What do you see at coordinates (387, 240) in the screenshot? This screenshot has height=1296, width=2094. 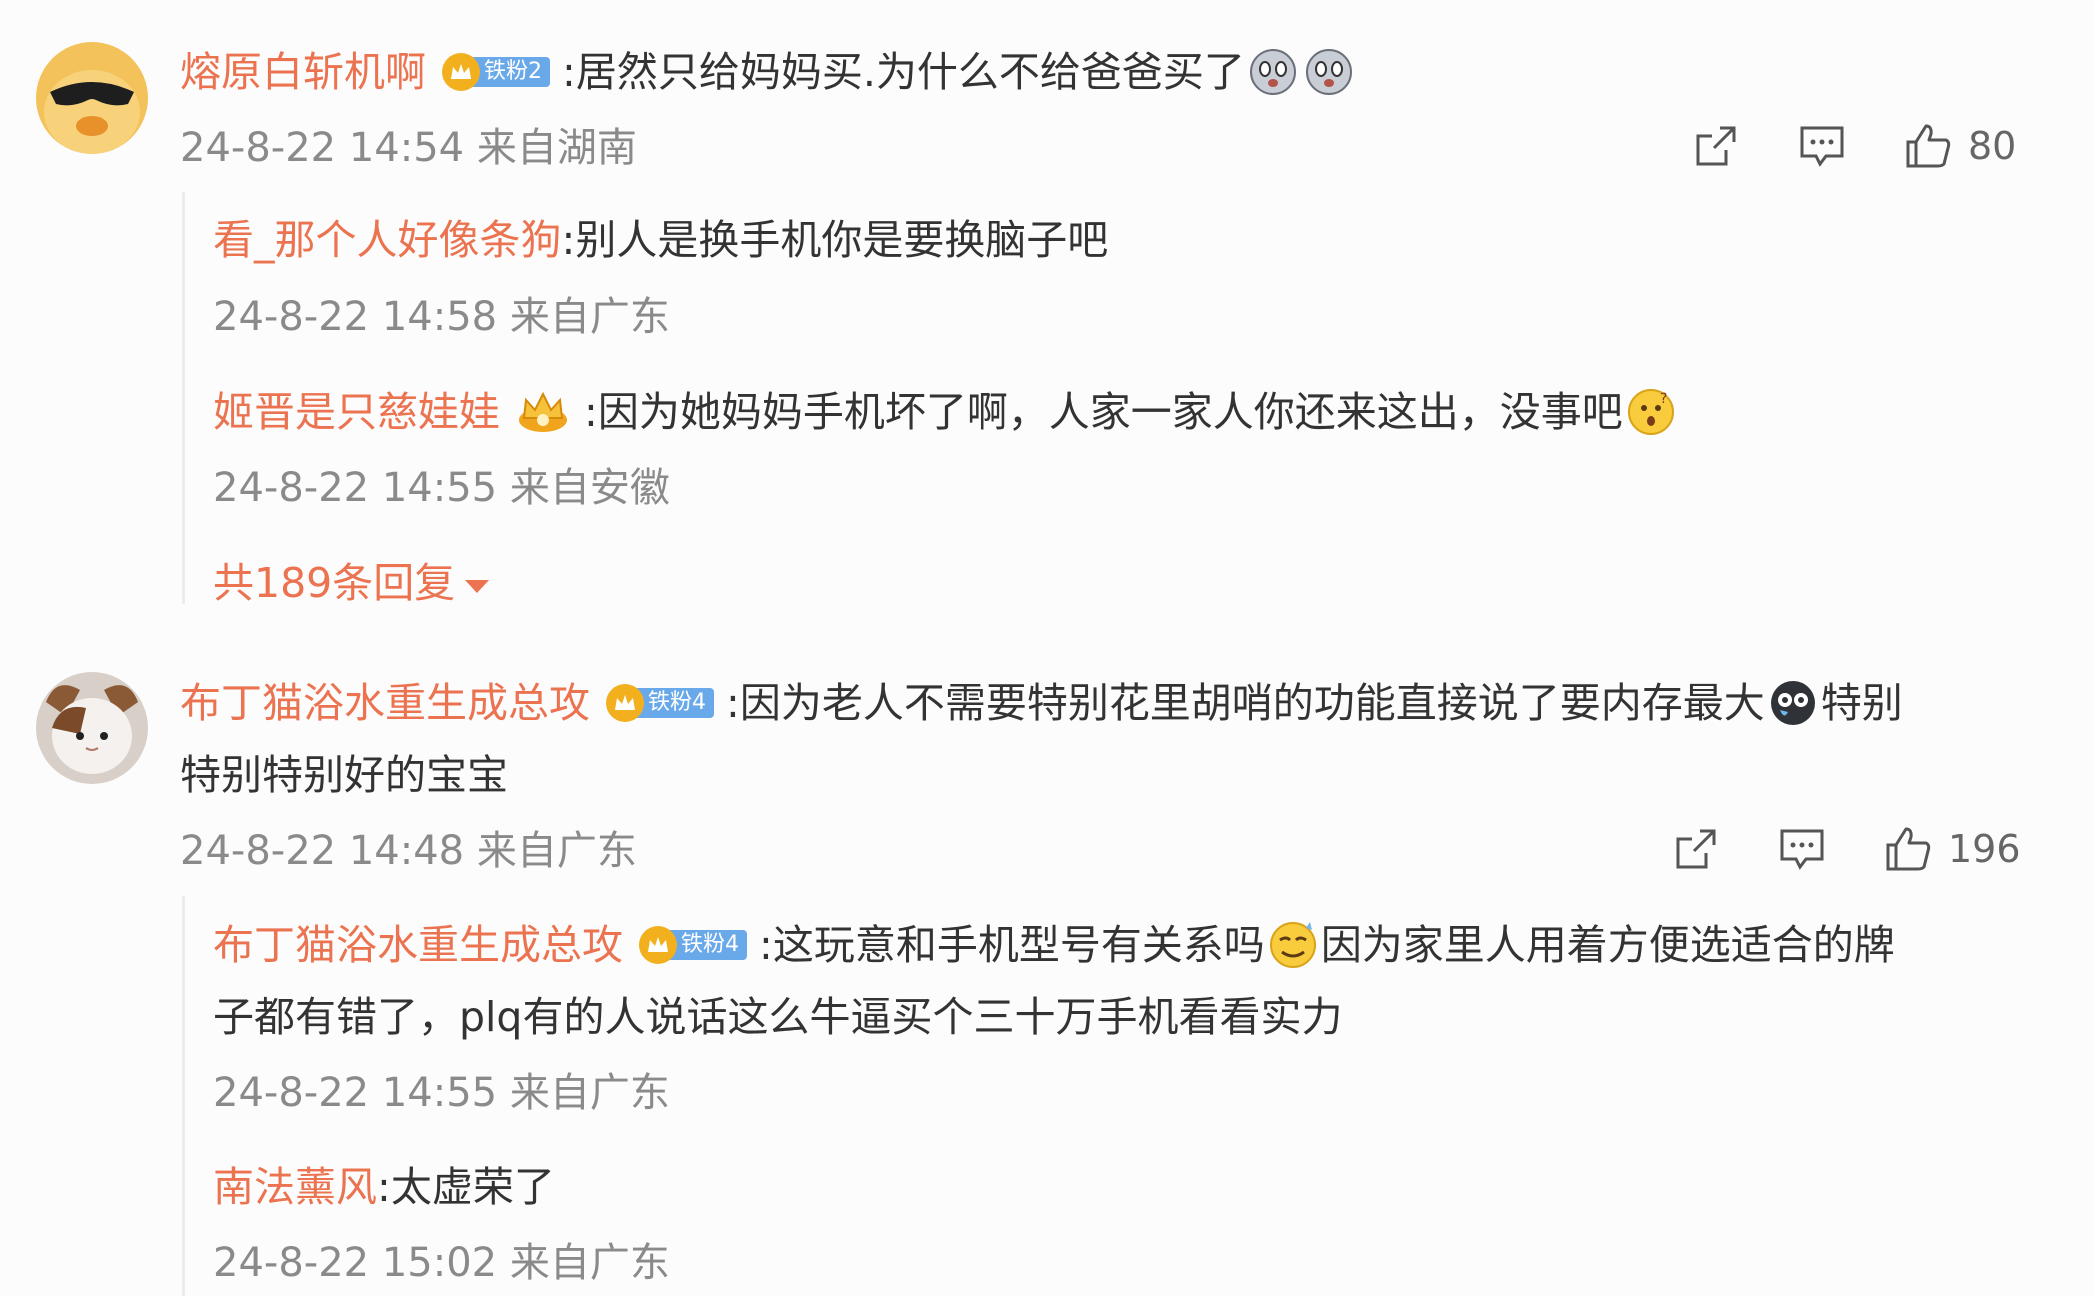 I see `username: 看_那个人好像条狗` at bounding box center [387, 240].